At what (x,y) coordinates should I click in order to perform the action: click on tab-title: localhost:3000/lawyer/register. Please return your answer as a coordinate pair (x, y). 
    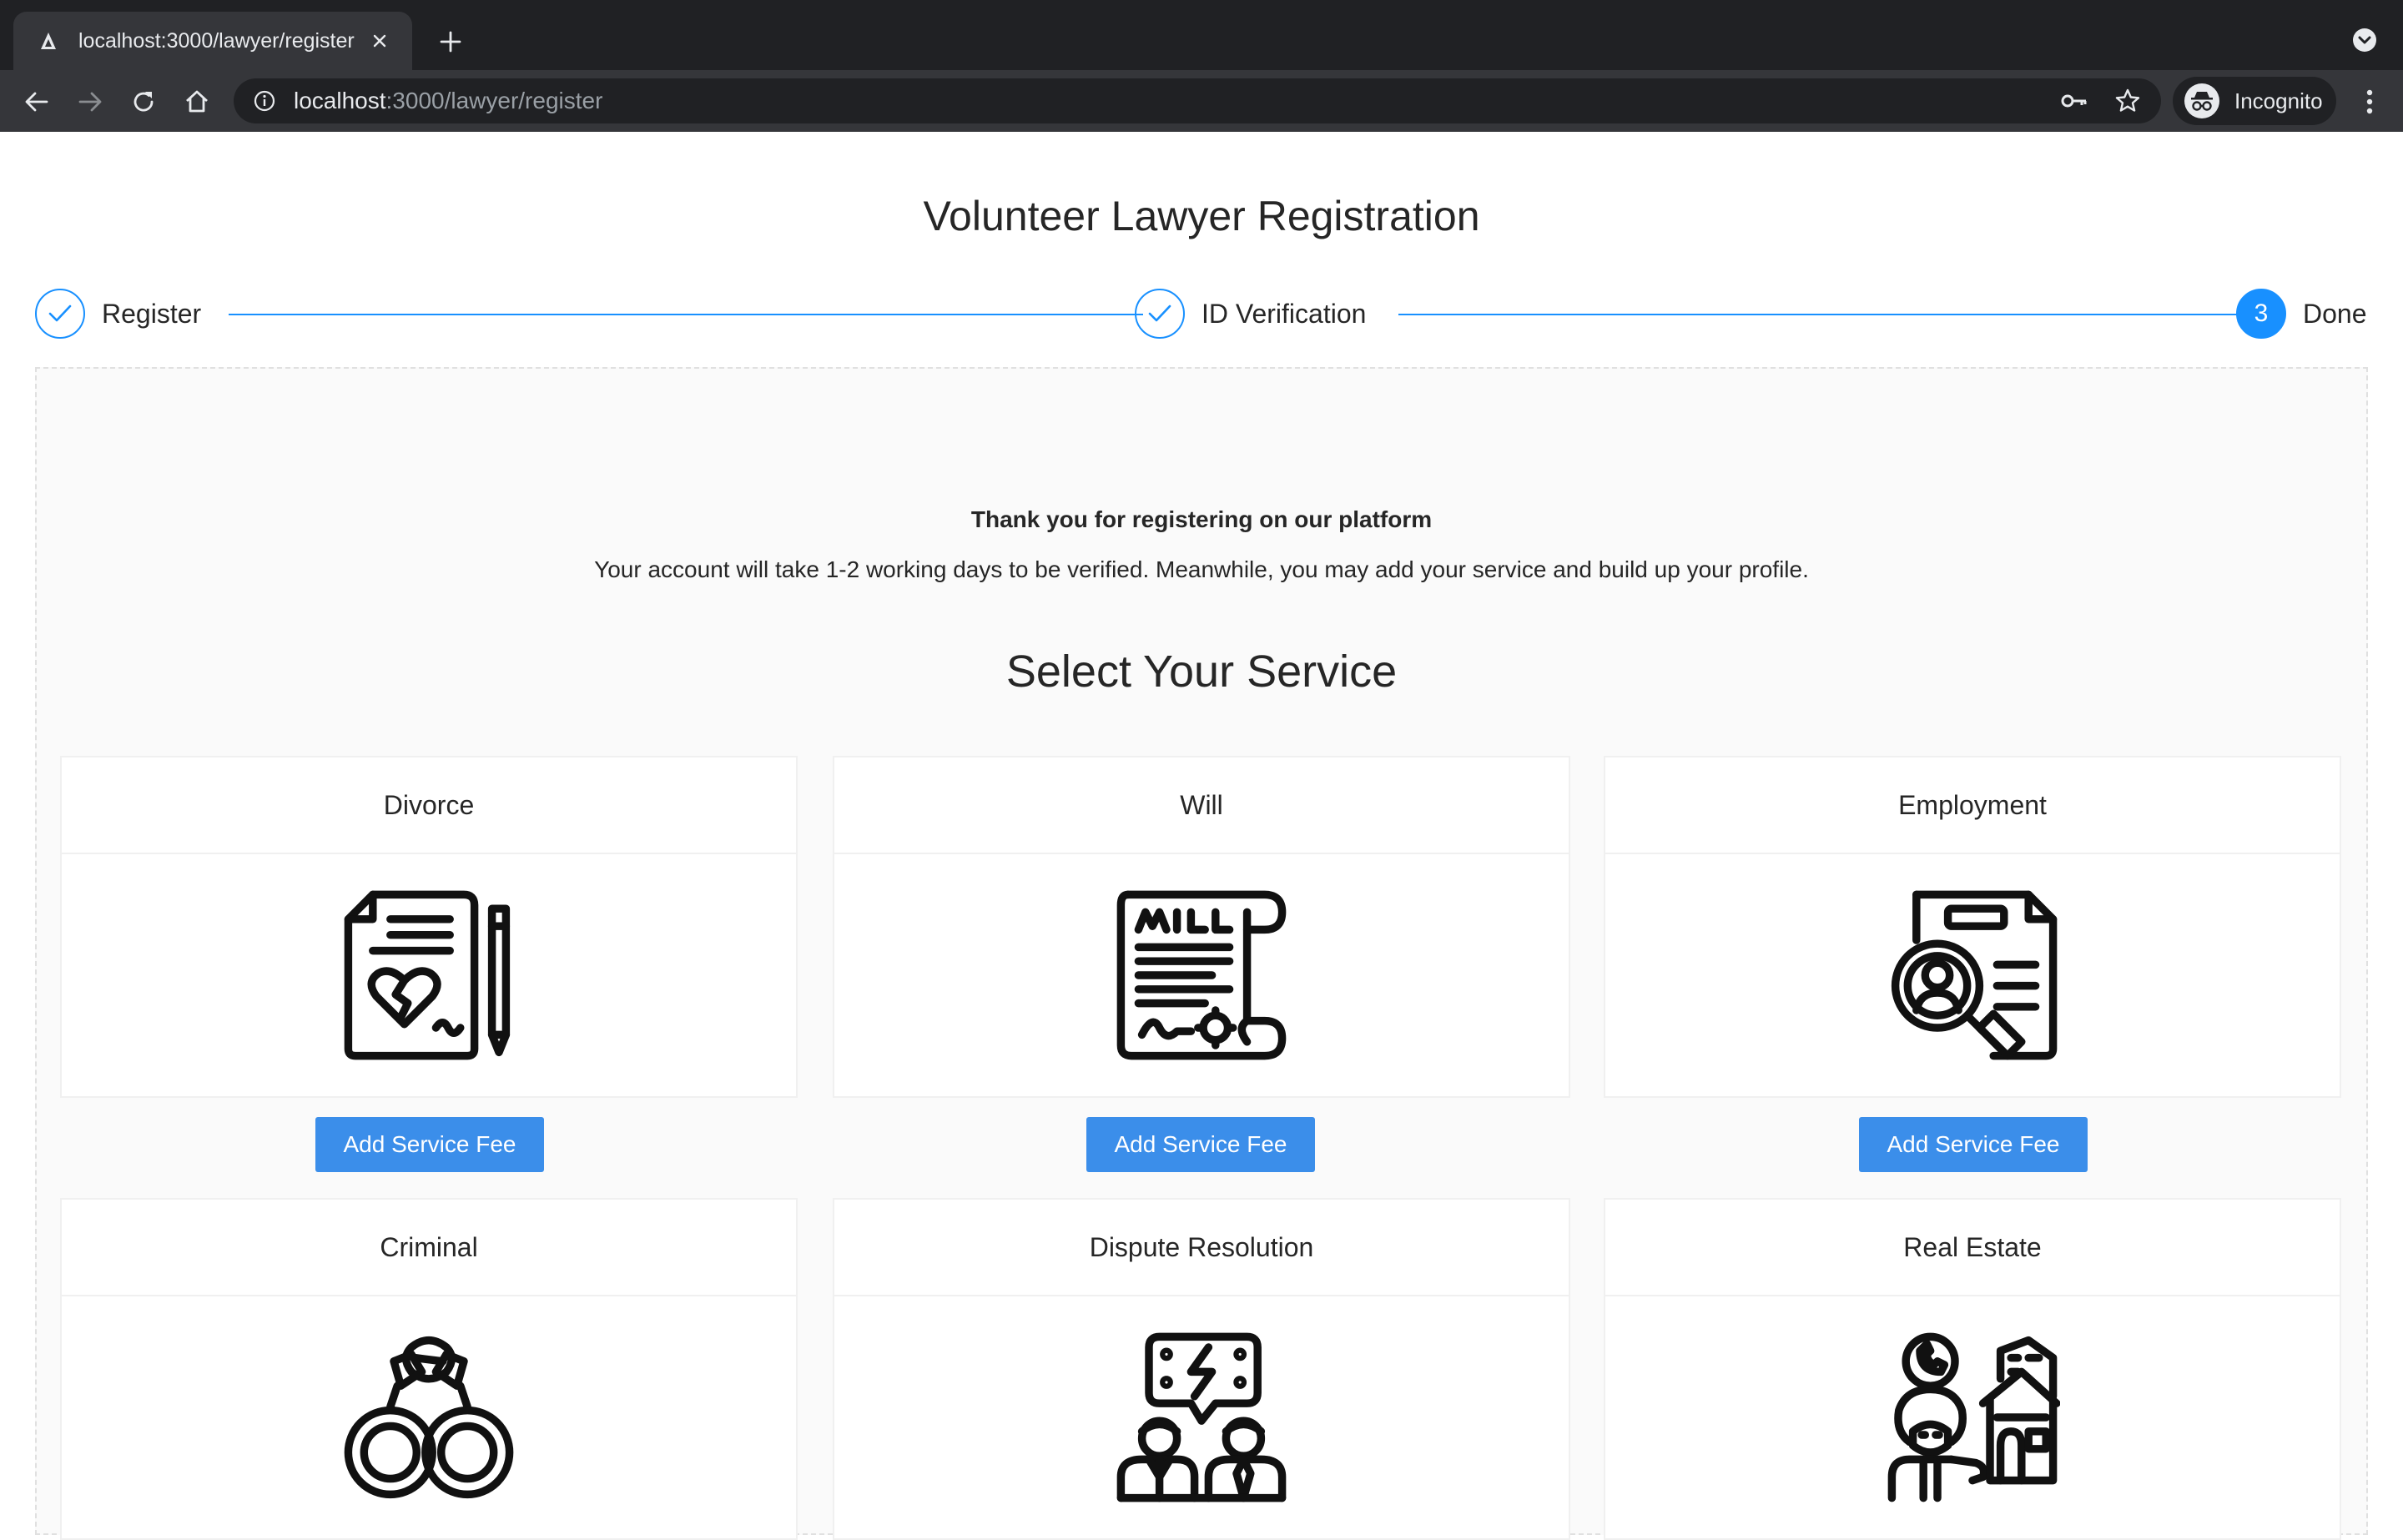
    Looking at the image, I should click on (217, 40).